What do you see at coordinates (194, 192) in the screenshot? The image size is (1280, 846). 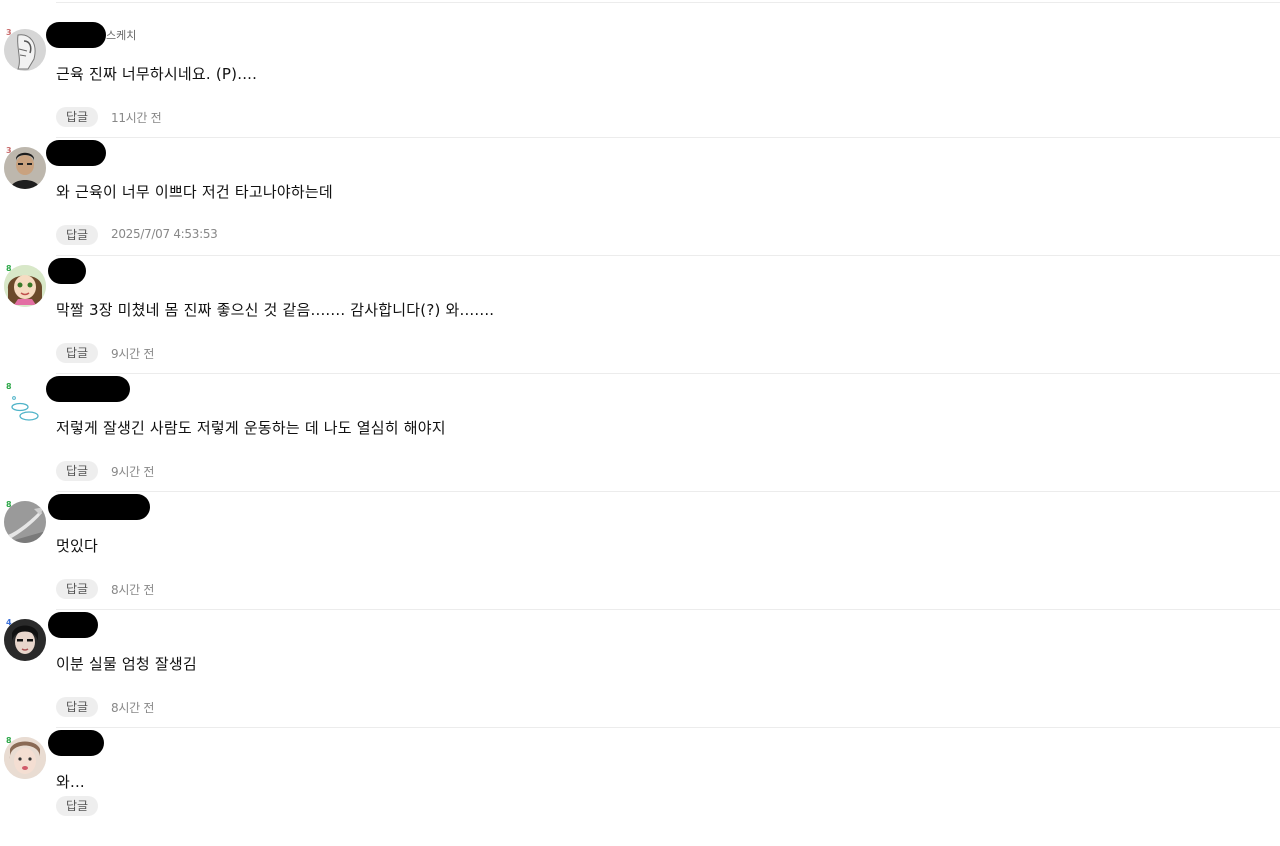 I see `comment-text: 와 근육이 너무 이쁘다 저건 타고나야하는데` at bounding box center [194, 192].